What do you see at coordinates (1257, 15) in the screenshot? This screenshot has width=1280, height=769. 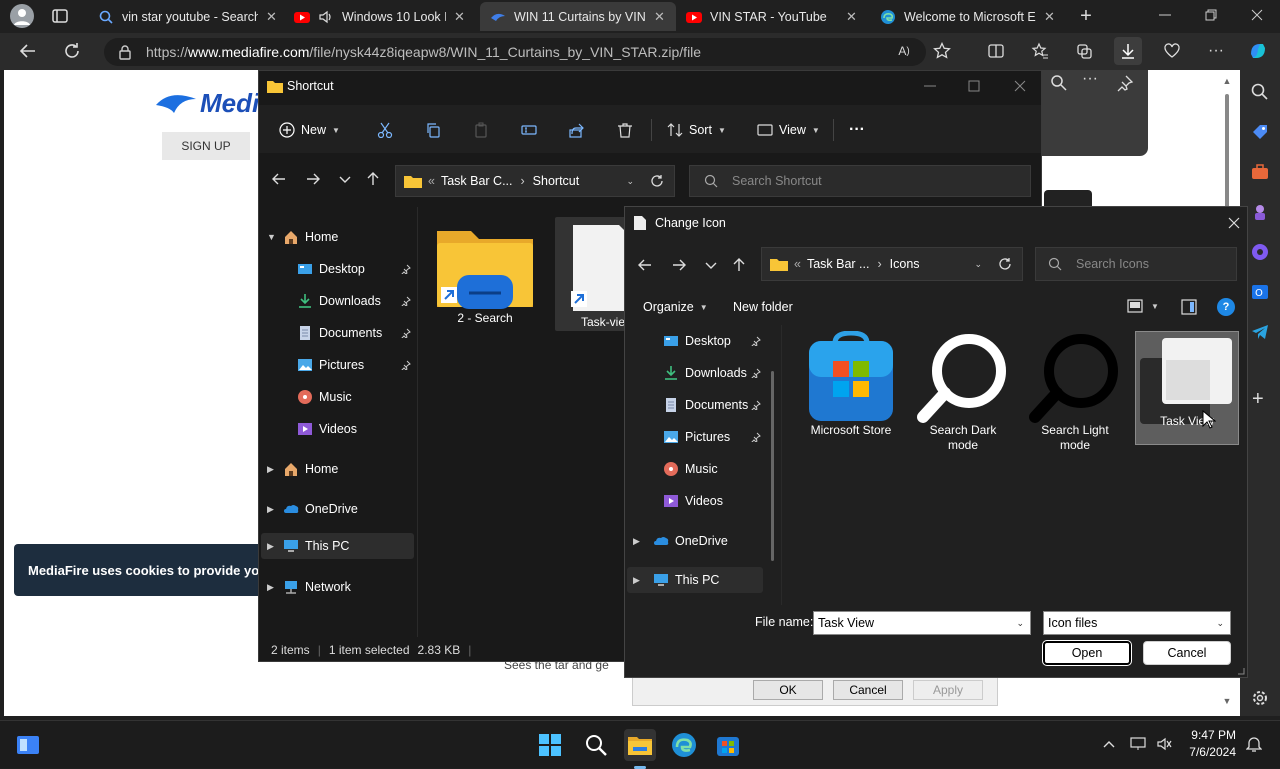 I see `close-window-icon` at bounding box center [1257, 15].